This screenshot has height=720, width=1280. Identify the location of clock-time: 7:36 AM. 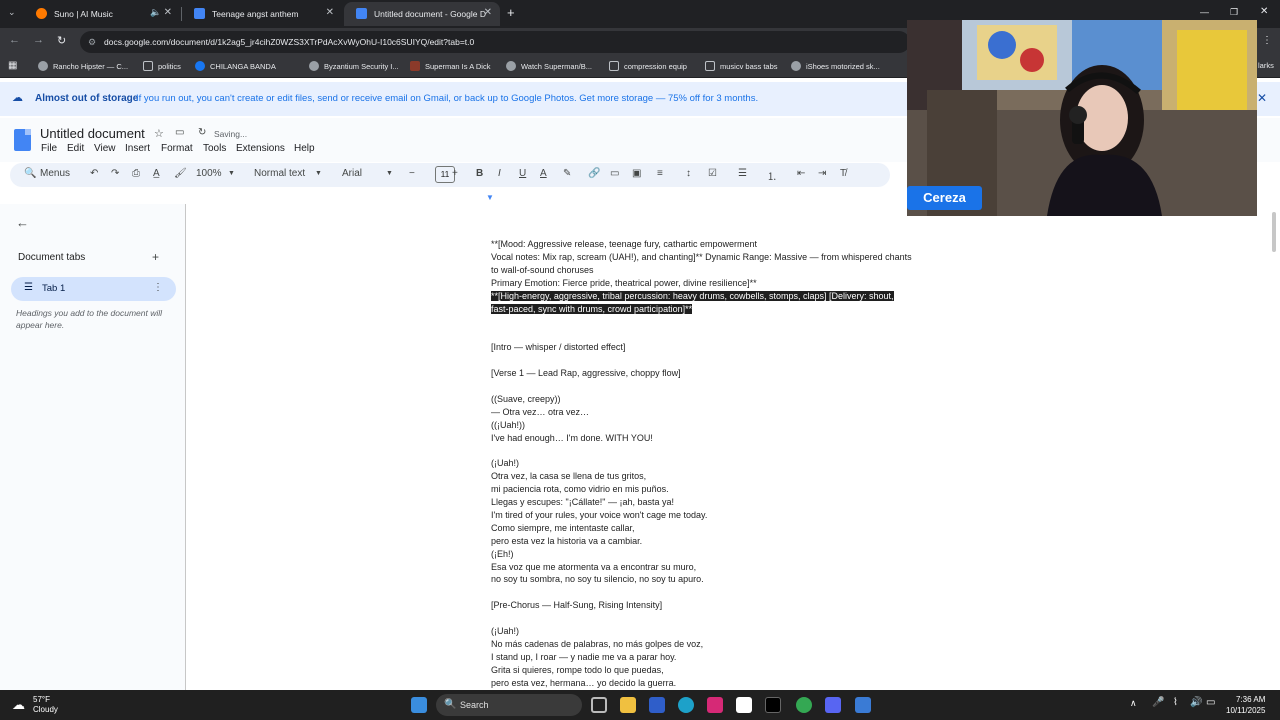
(1250, 699).